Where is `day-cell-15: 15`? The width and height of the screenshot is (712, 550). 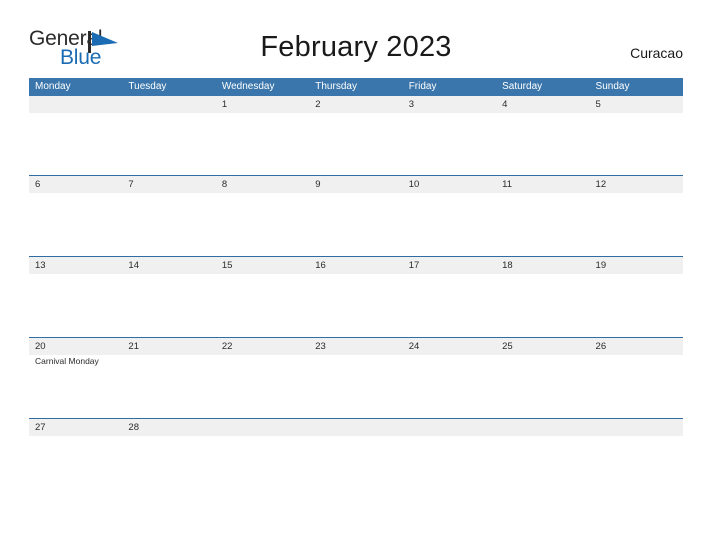
day-cell-15: 15 is located at coordinates (262, 265).